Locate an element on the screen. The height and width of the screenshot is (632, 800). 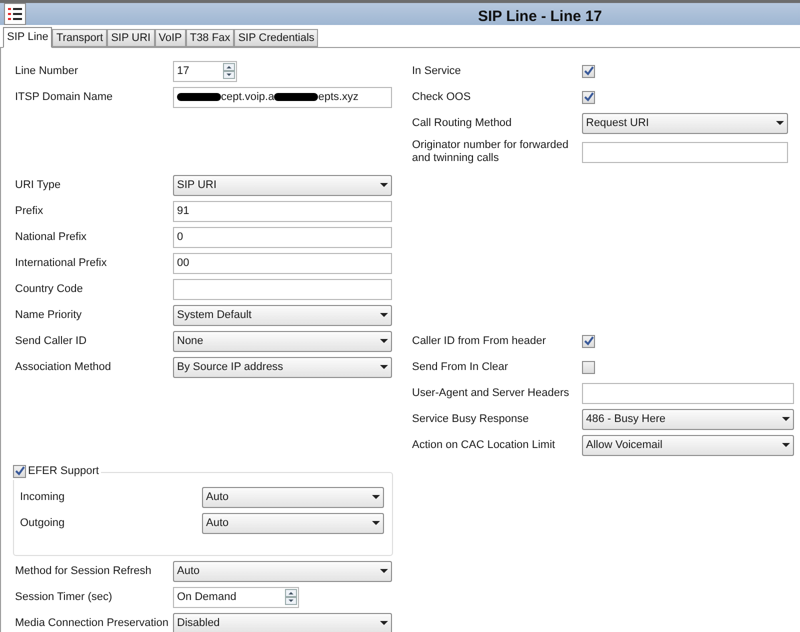
spin-box: On Demand is located at coordinates (236, 597).